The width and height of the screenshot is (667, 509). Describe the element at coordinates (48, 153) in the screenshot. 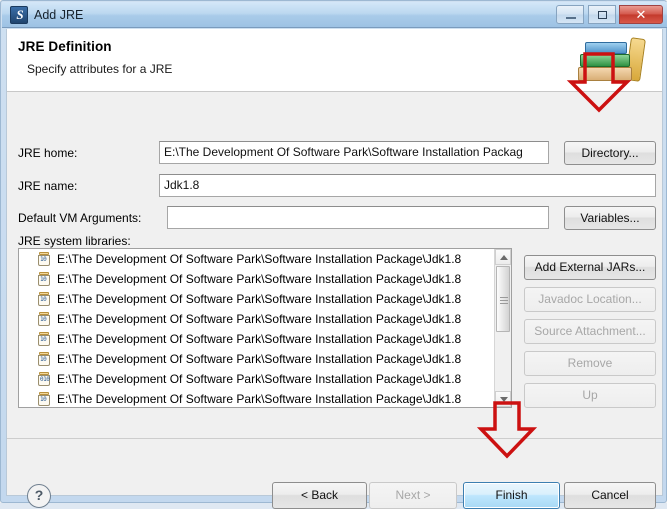

I see `jre-home-label: JRE home:` at that location.